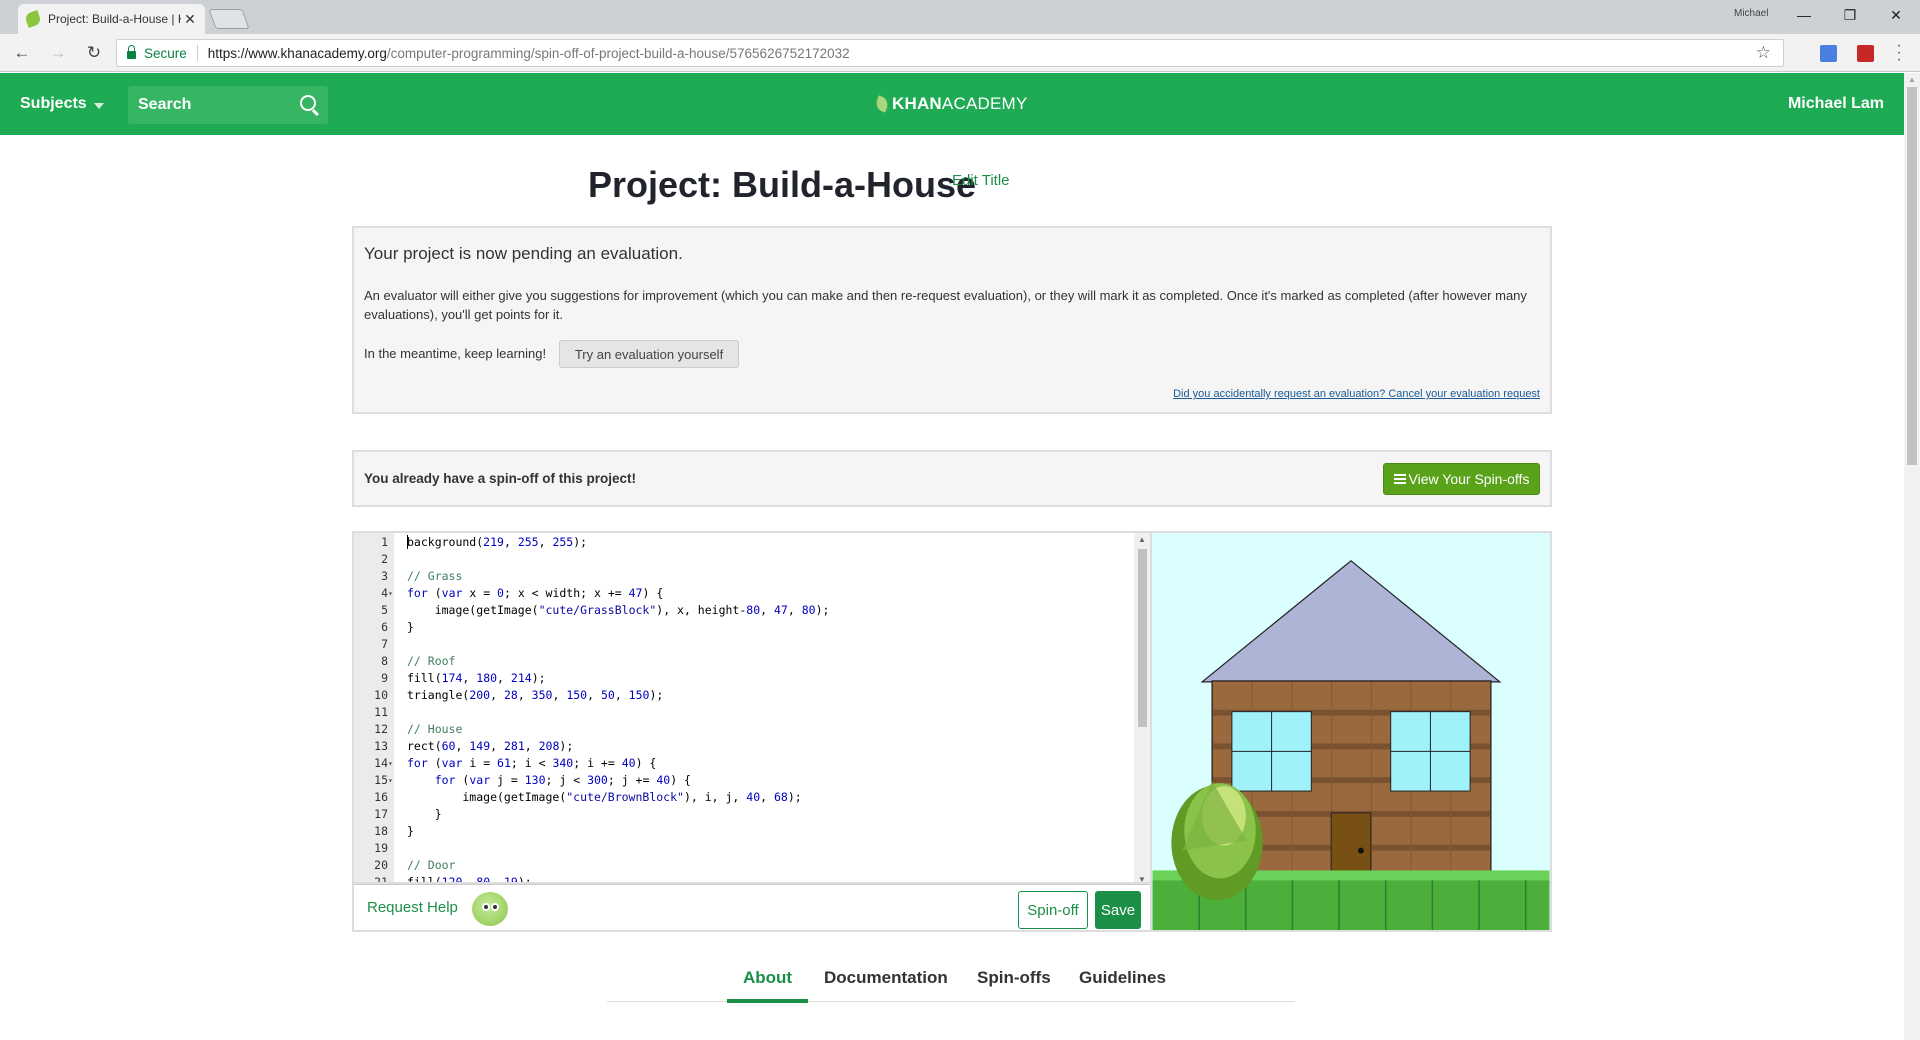 This screenshot has height=1040, width=1920. I want to click on tab-spin-offs: Spin-offs, so click(1014, 985).